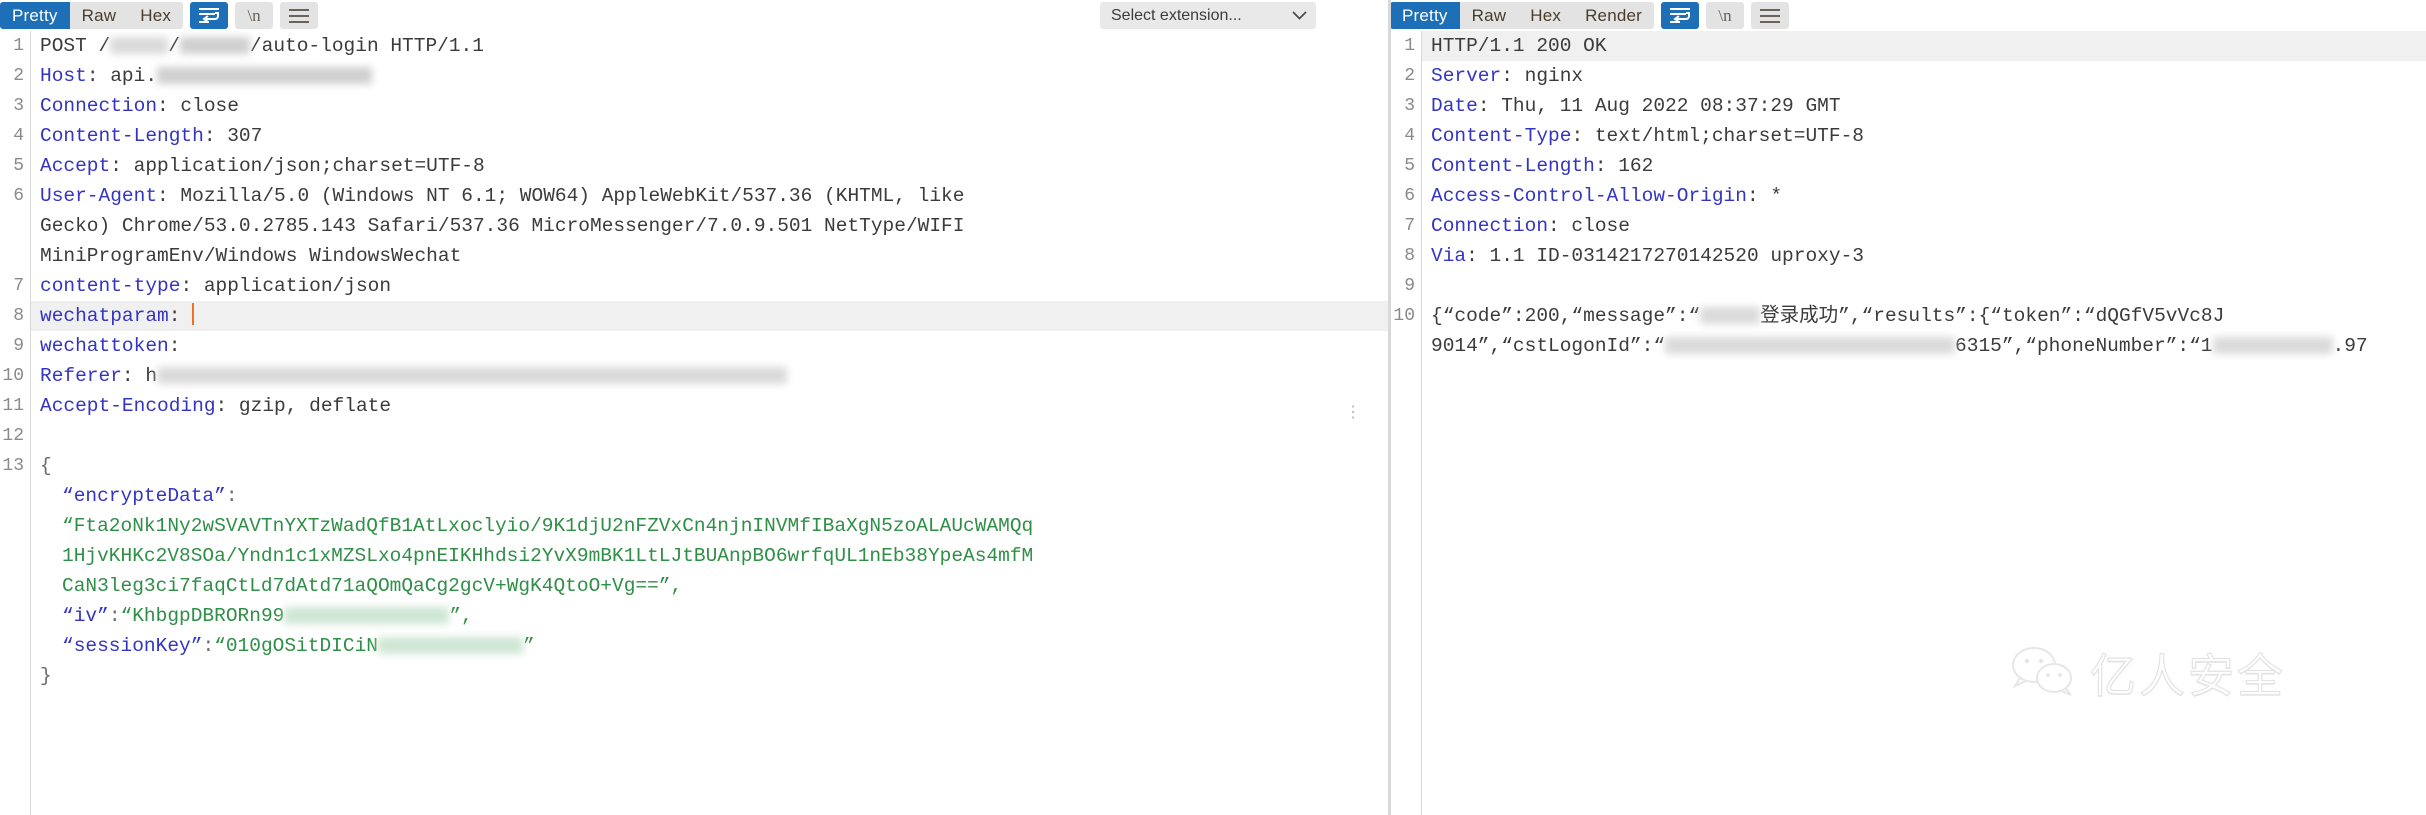 The height and width of the screenshot is (815, 2426). Describe the element at coordinates (18, 46) in the screenshot. I see `line-number: 1` at that location.